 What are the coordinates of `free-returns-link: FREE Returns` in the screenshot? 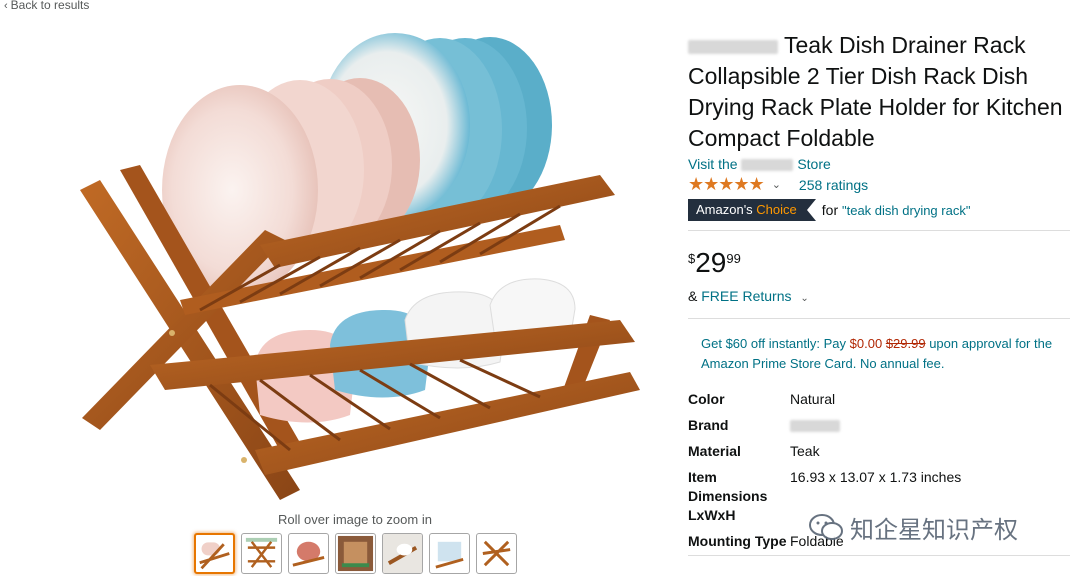 It's located at (746, 296).